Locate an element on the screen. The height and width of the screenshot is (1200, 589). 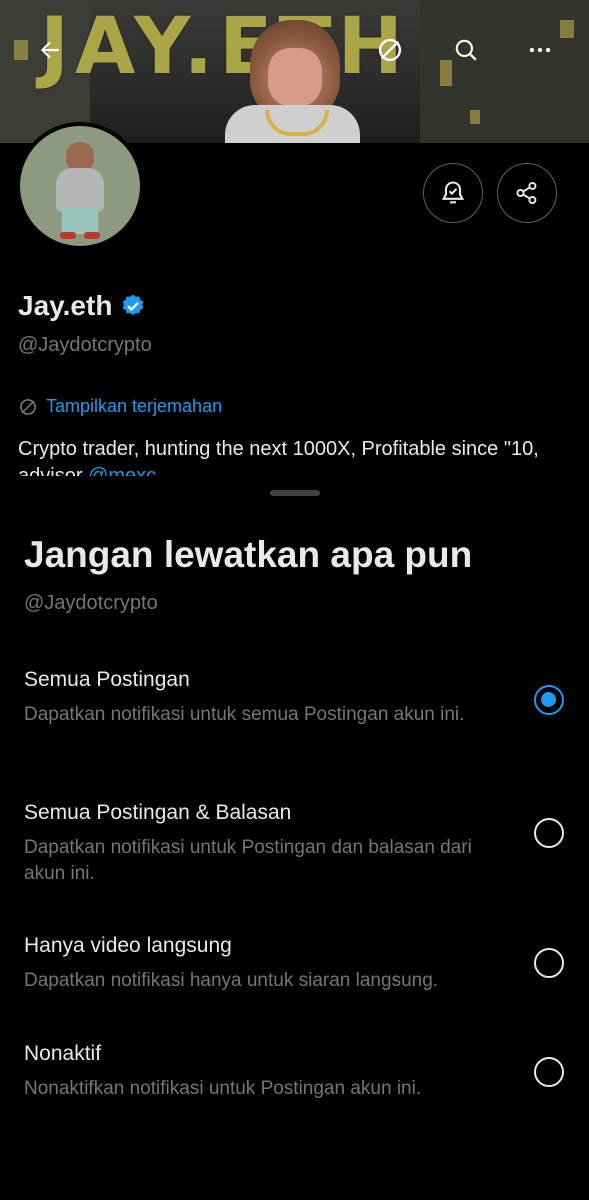
notifications-button is located at coordinates (453, 193).